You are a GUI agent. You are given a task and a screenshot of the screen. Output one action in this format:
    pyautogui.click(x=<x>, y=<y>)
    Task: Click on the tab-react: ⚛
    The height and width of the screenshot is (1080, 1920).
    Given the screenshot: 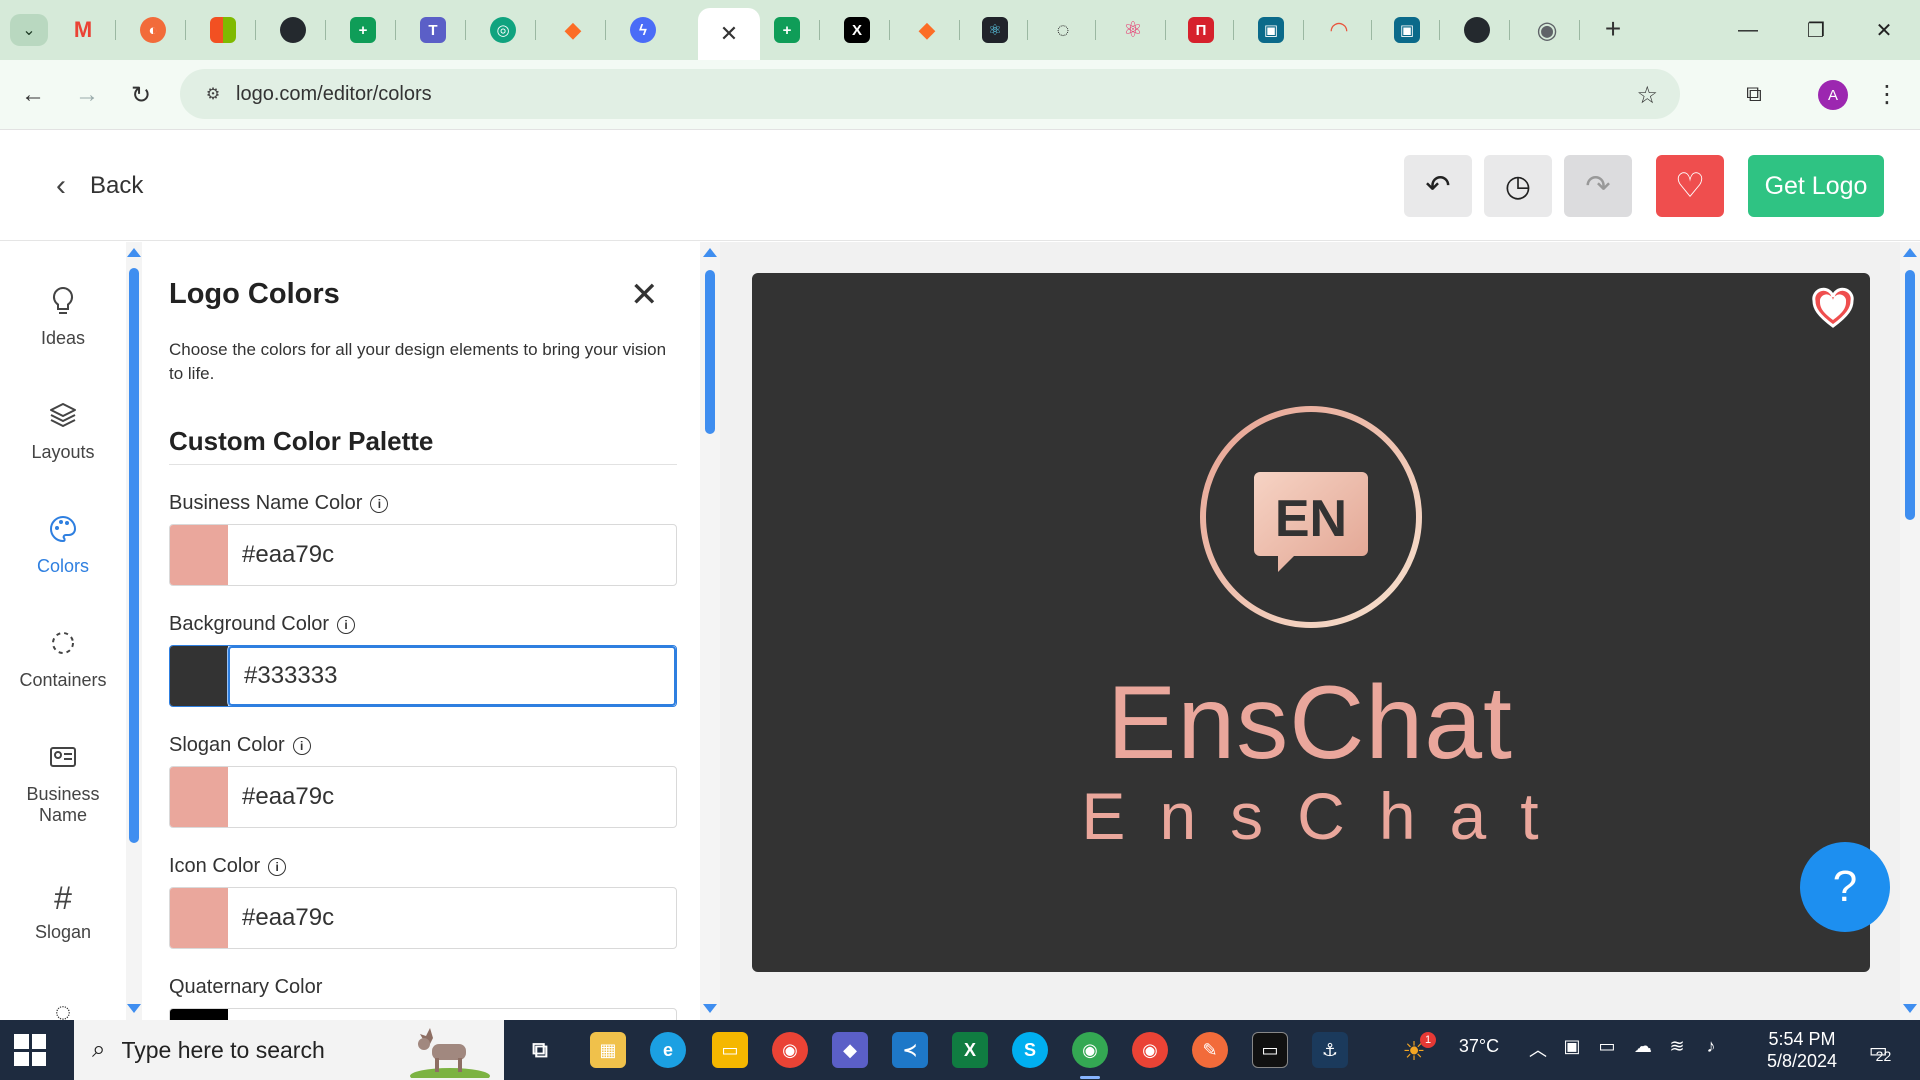 What is the action you would take?
    pyautogui.click(x=995, y=30)
    